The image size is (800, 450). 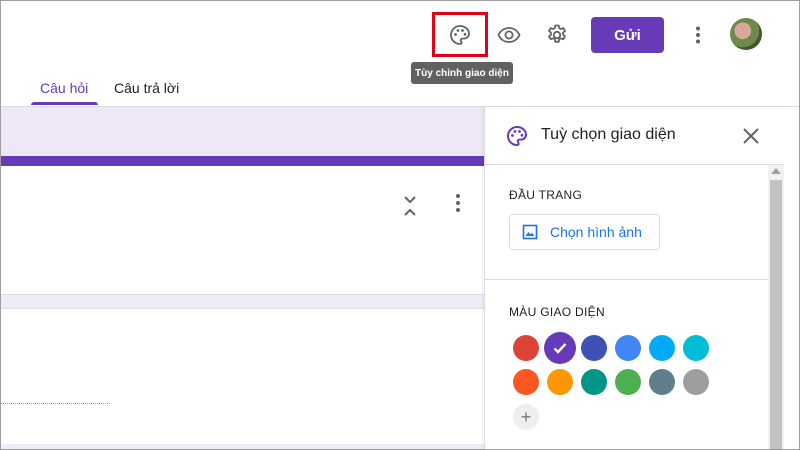 What do you see at coordinates (557, 312) in the screenshot?
I see `theme-color-section-label: MÀU GIAO DIỆN` at bounding box center [557, 312].